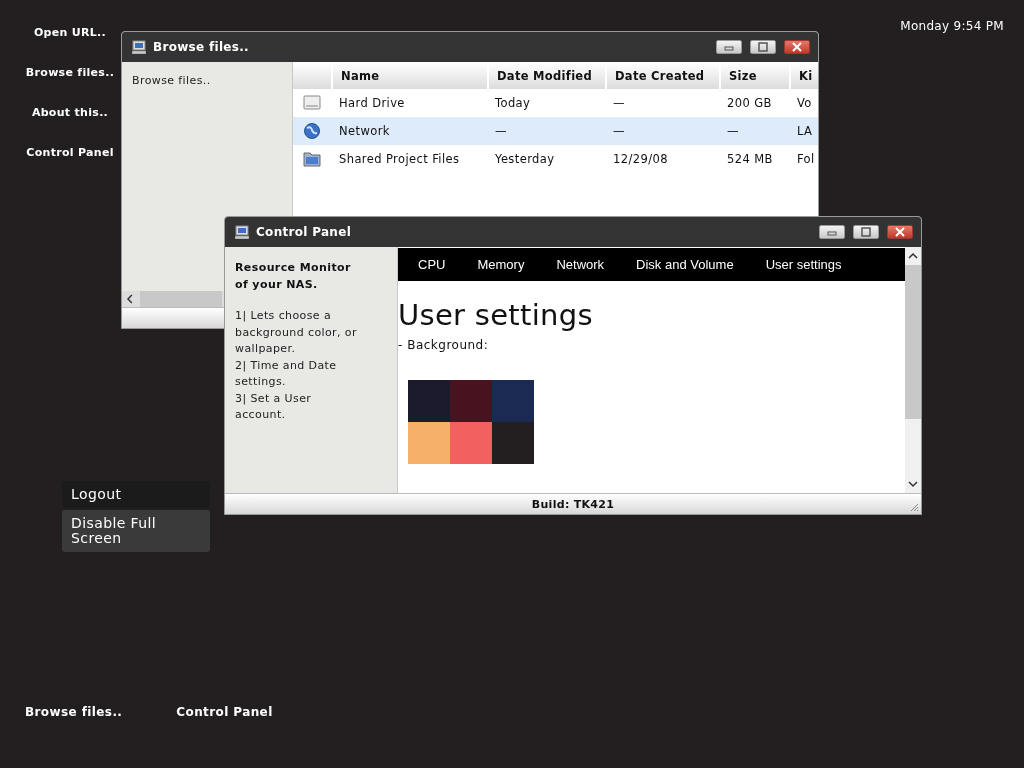 The width and height of the screenshot is (1024, 768). I want to click on column-header: Size, so click(754, 76).